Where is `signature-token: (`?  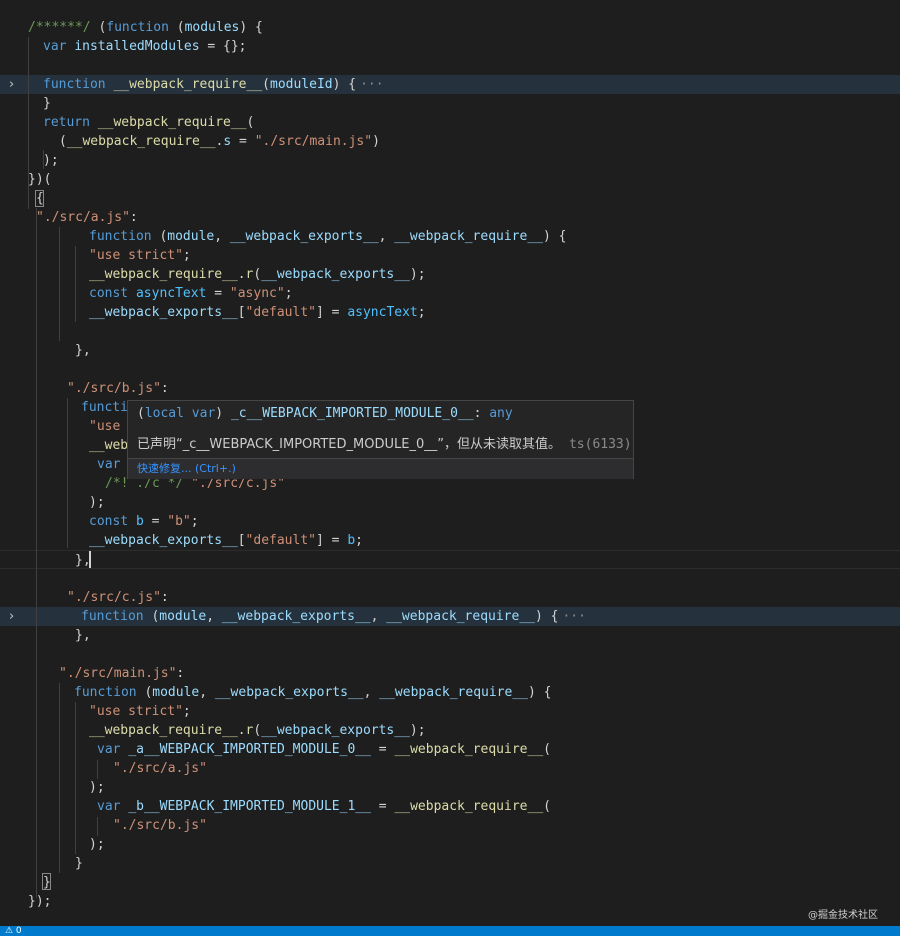 signature-token: ( is located at coordinates (141, 413).